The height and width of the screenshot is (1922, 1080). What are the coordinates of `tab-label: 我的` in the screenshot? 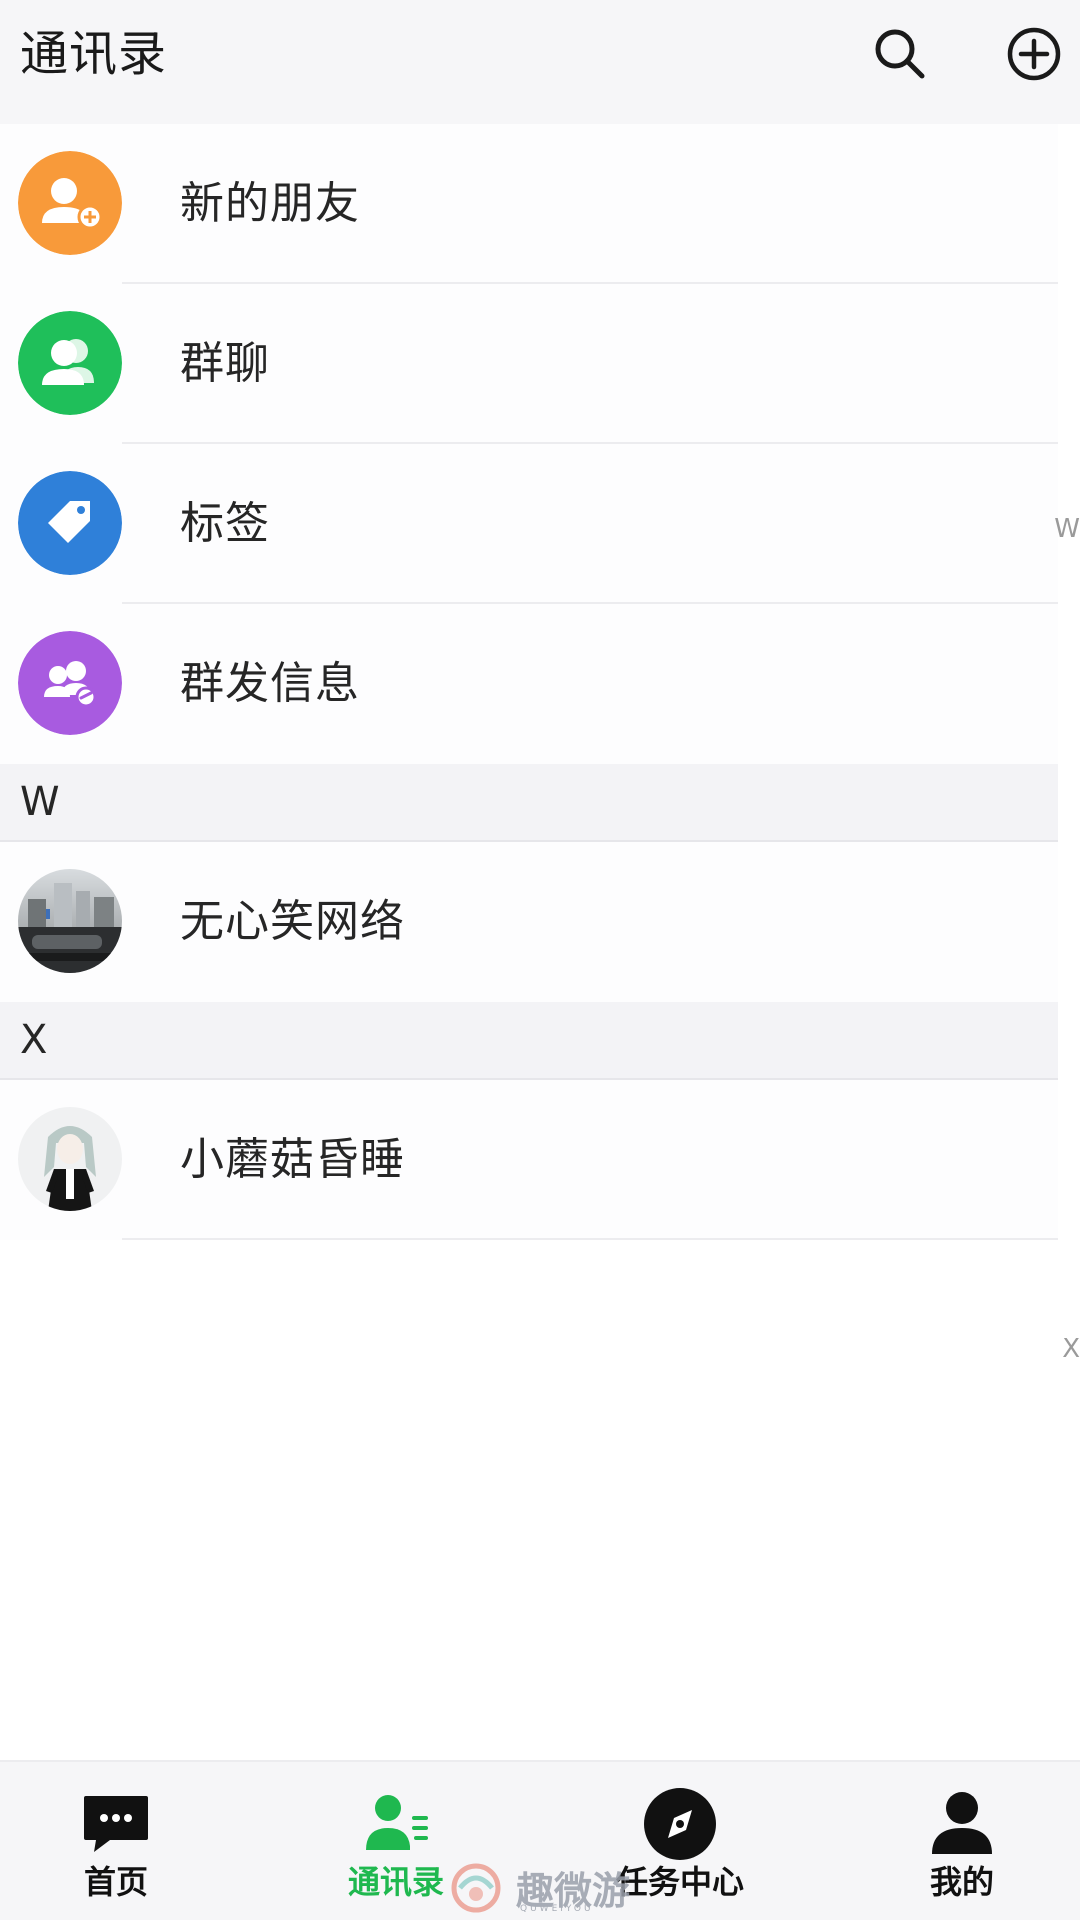 It's located at (961, 1882).